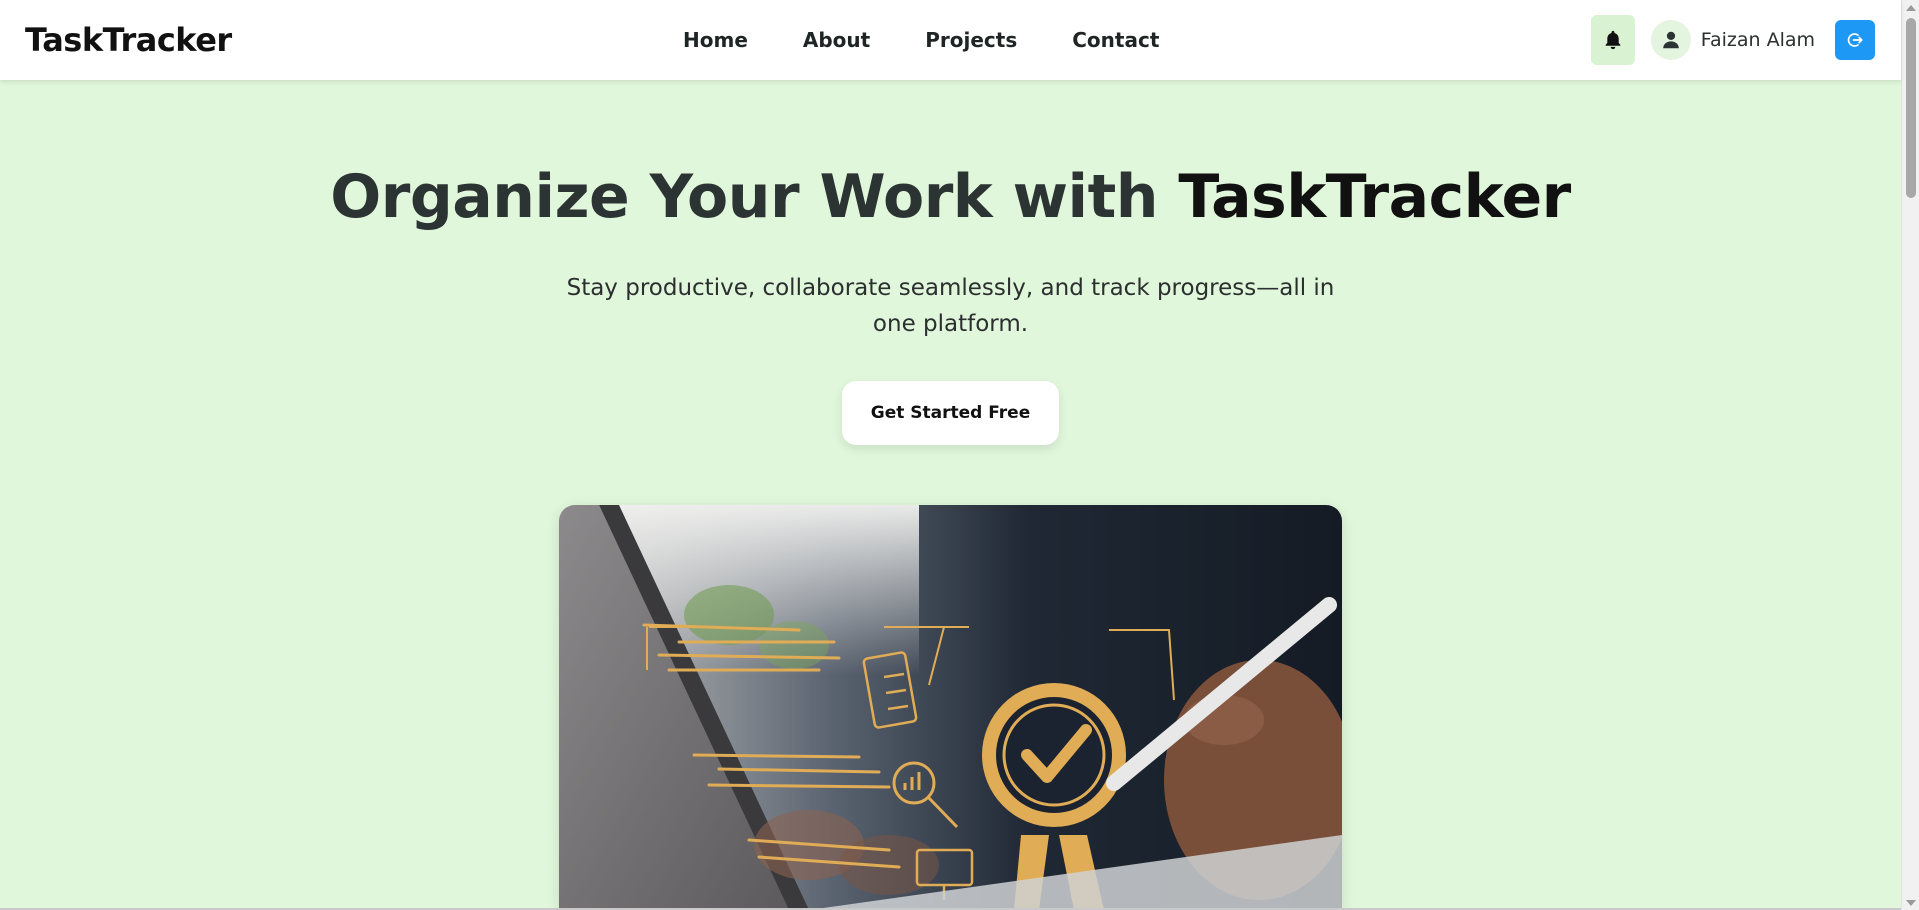  I want to click on logo: TaskTracker, so click(128, 40).